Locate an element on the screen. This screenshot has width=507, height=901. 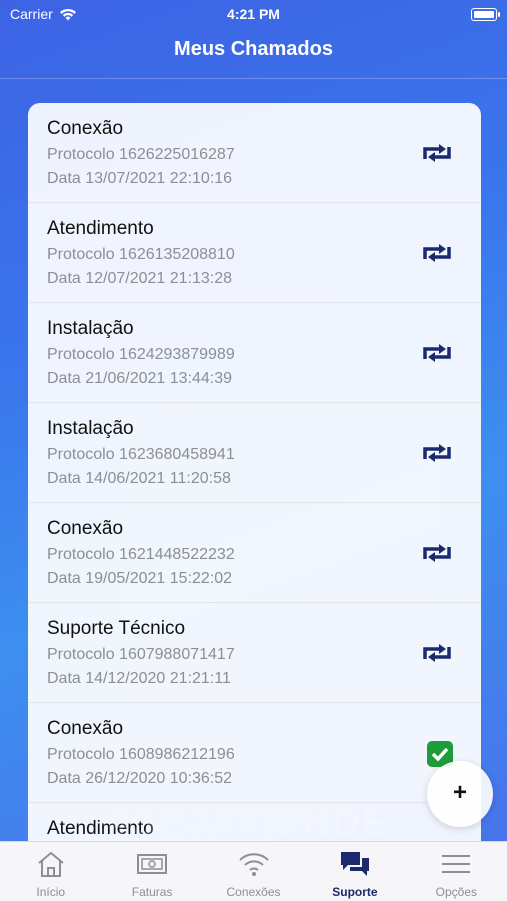
tab-faturas: Faturas is located at coordinates (151, 871).